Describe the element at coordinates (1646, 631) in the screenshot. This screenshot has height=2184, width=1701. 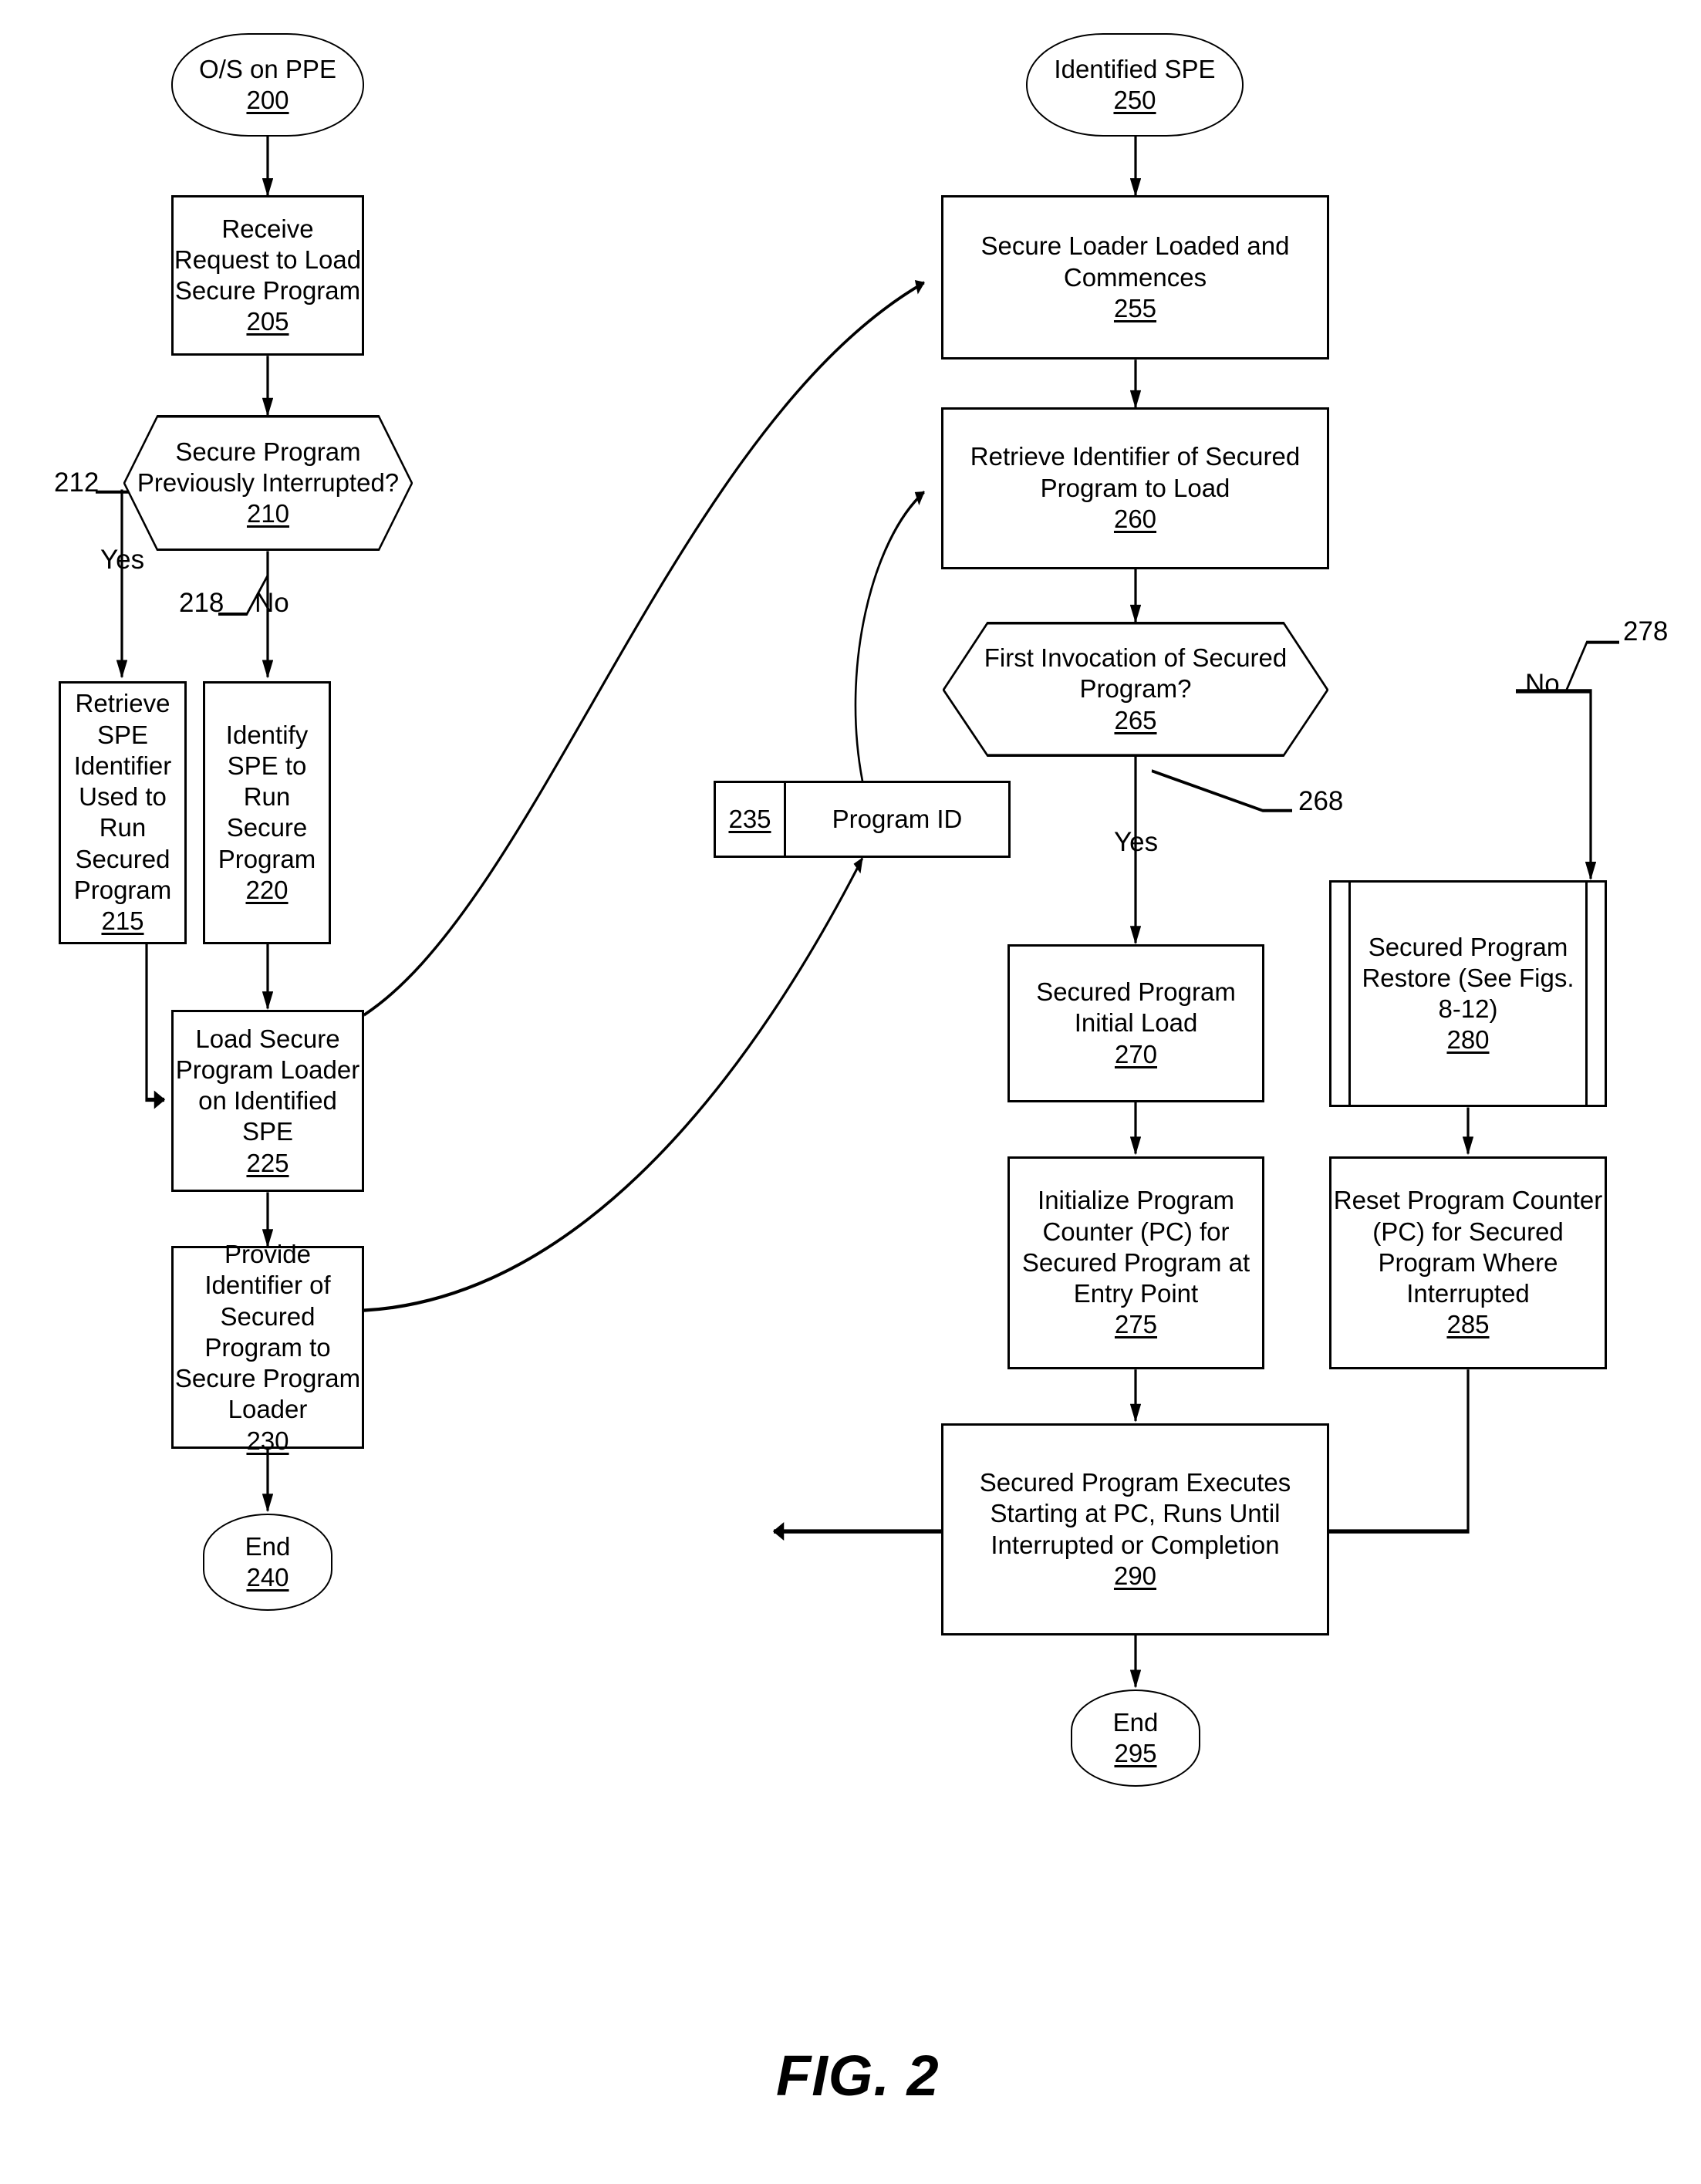
I see `label-ref-278: 278` at that location.